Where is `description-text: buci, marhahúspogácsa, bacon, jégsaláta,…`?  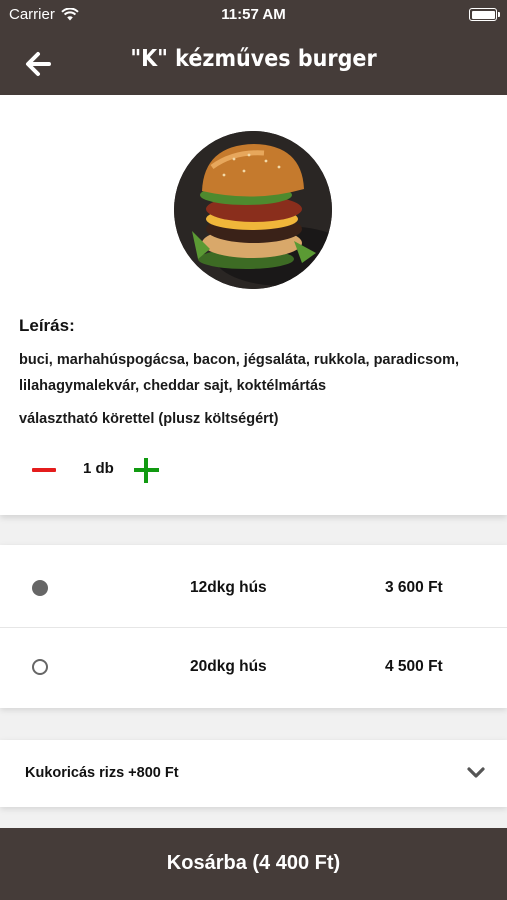
description-text: buci, marhahúspogácsa, bacon, jégsaláta,… is located at coordinates (239, 373).